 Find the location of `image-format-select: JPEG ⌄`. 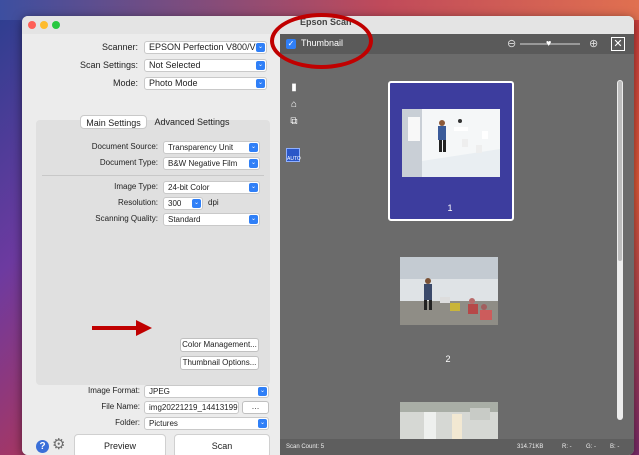

image-format-select: JPEG ⌄ is located at coordinates (206, 391).